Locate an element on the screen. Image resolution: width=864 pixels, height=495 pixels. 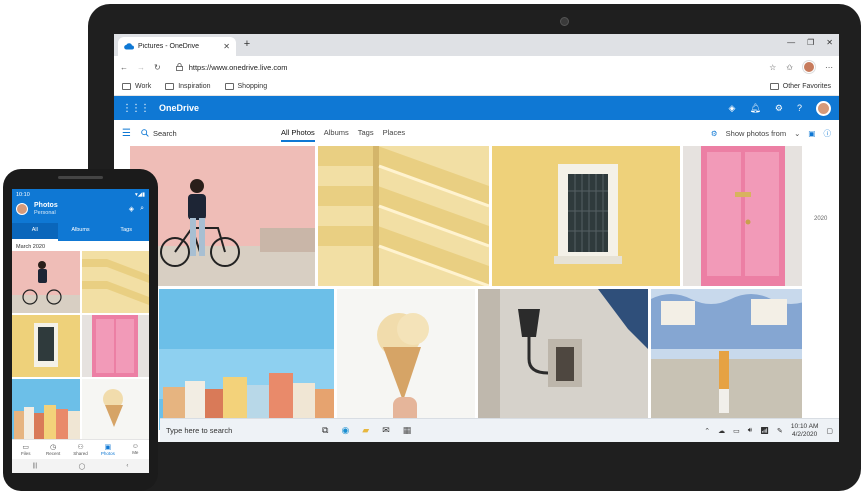
phone-photo-pink-door is located at coordinates (115, 346).